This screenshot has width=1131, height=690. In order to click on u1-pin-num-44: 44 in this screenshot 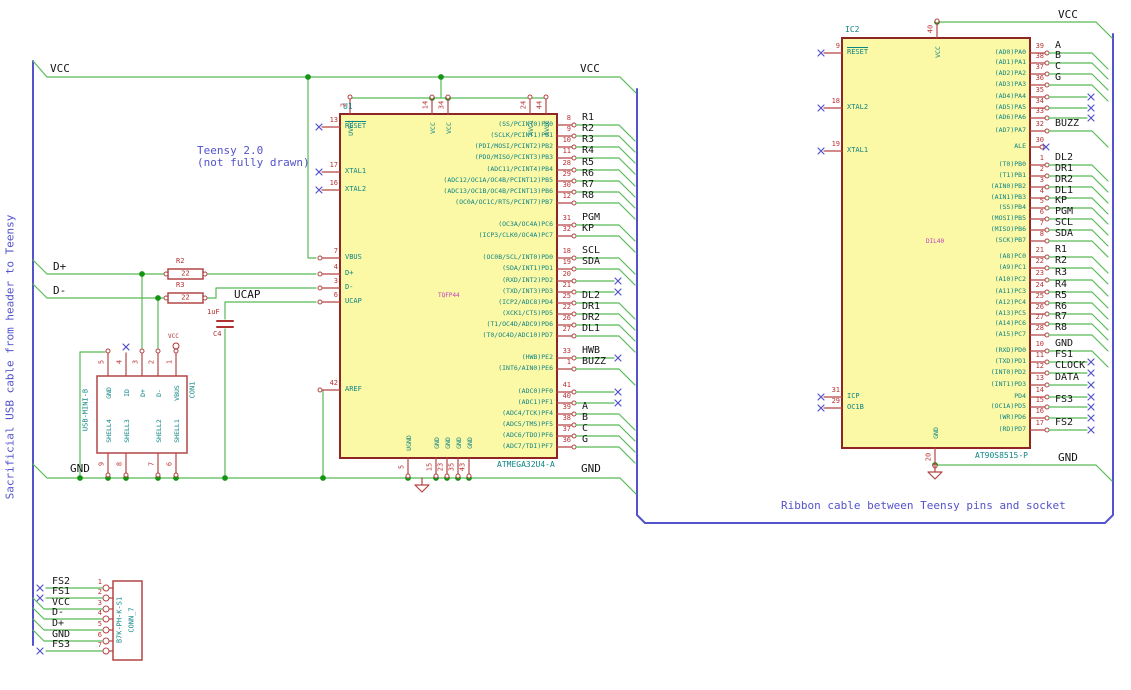, I will do `click(539, 105)`.